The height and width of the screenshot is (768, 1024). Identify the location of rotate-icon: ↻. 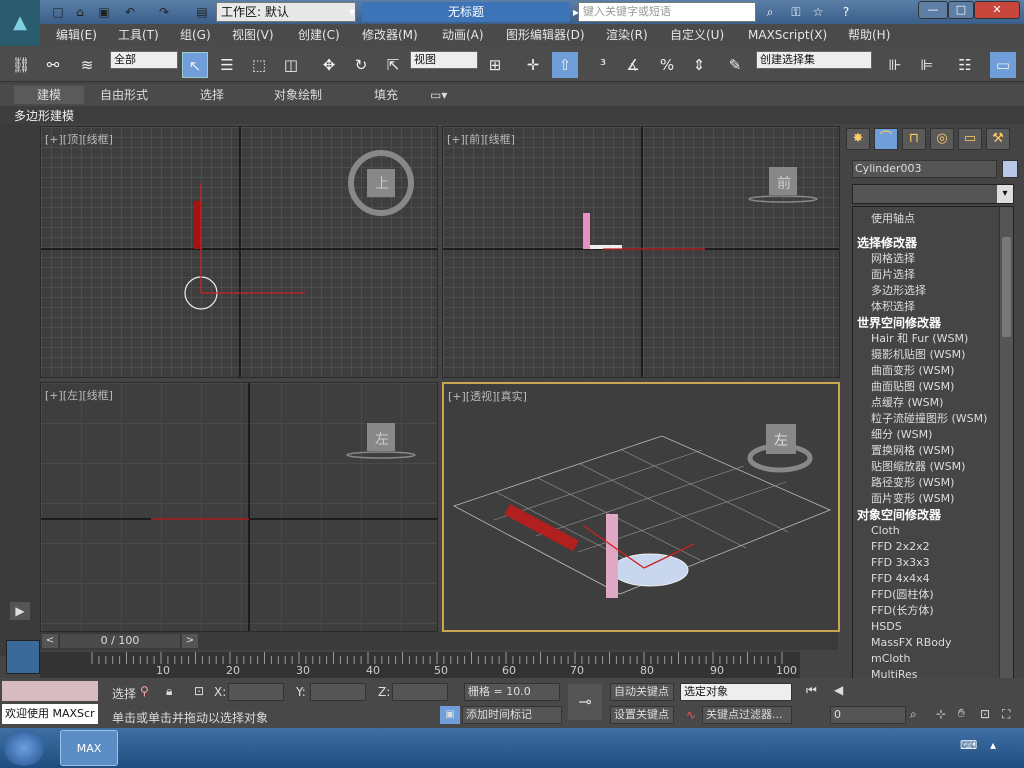
(361, 65).